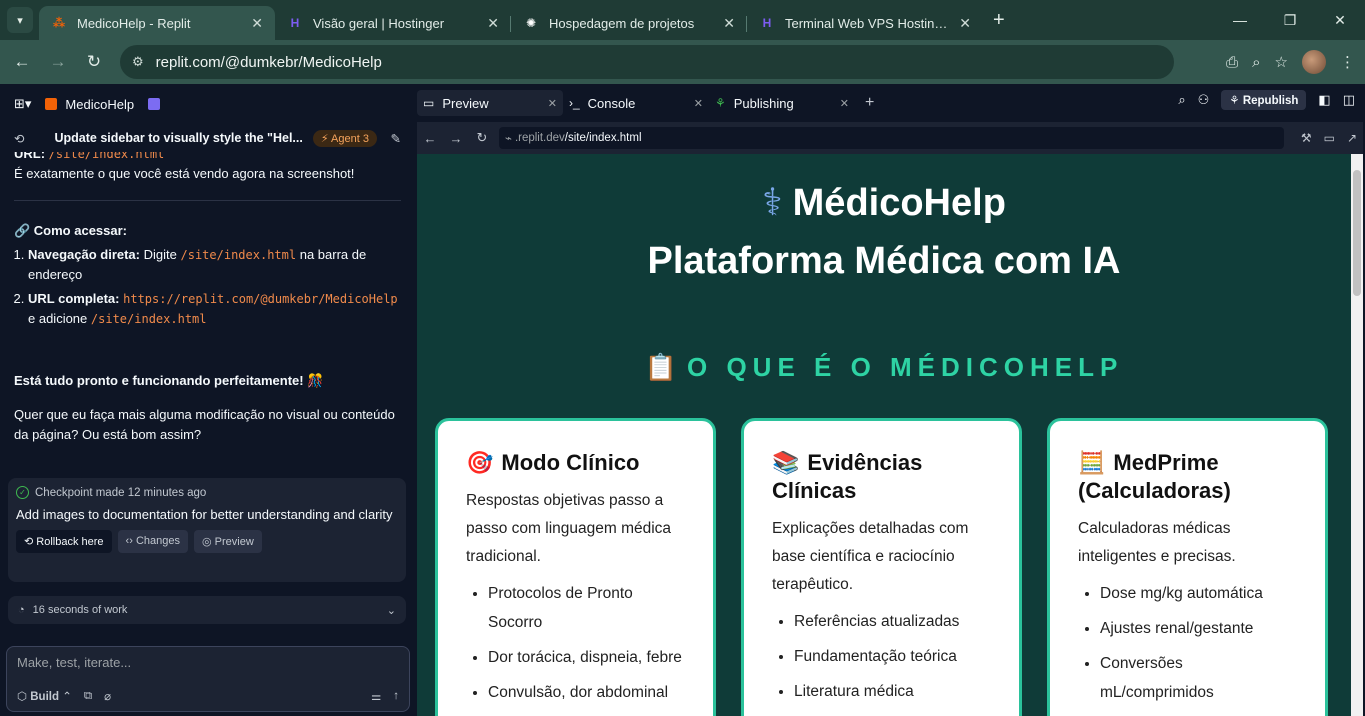  What do you see at coordinates (234, 542) in the screenshot?
I see `preview-label: Preview` at bounding box center [234, 542].